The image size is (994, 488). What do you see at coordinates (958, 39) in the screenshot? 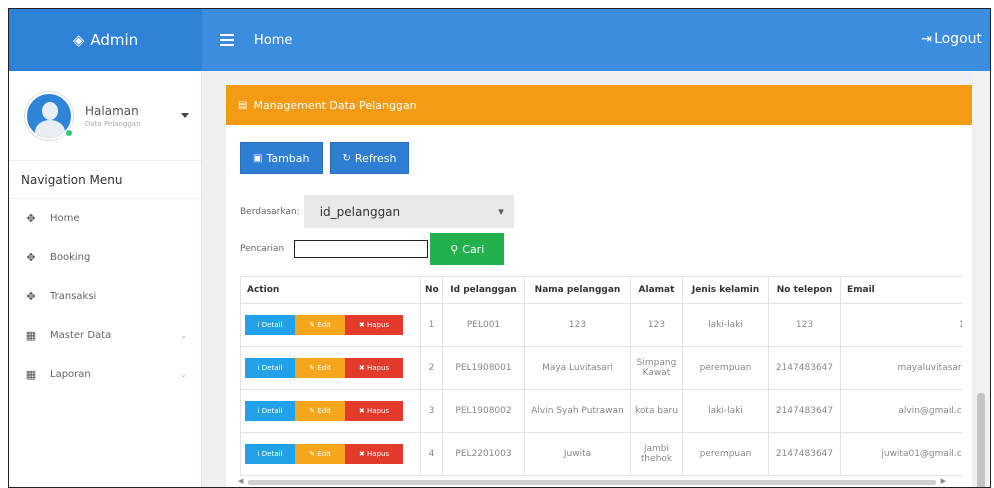
I see `logout-label: Logout` at bounding box center [958, 39].